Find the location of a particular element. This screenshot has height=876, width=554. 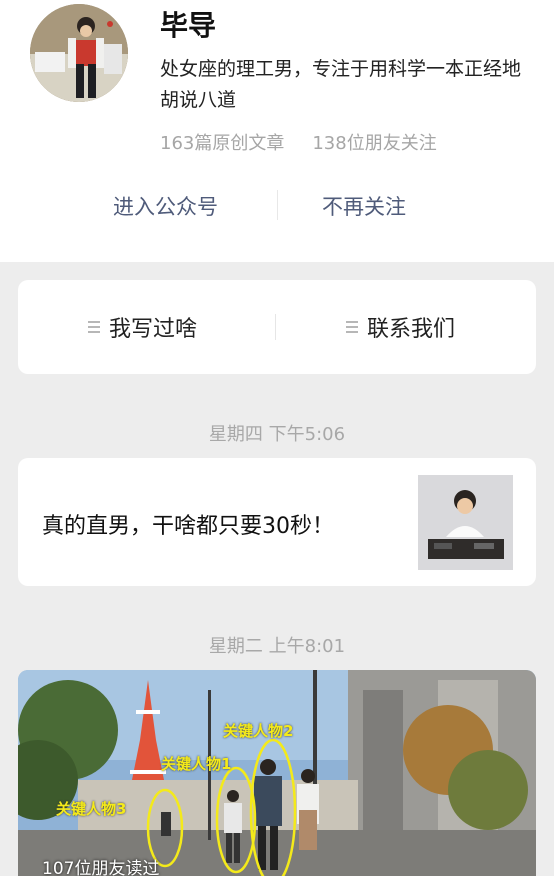

avatar is located at coordinates (79, 53).